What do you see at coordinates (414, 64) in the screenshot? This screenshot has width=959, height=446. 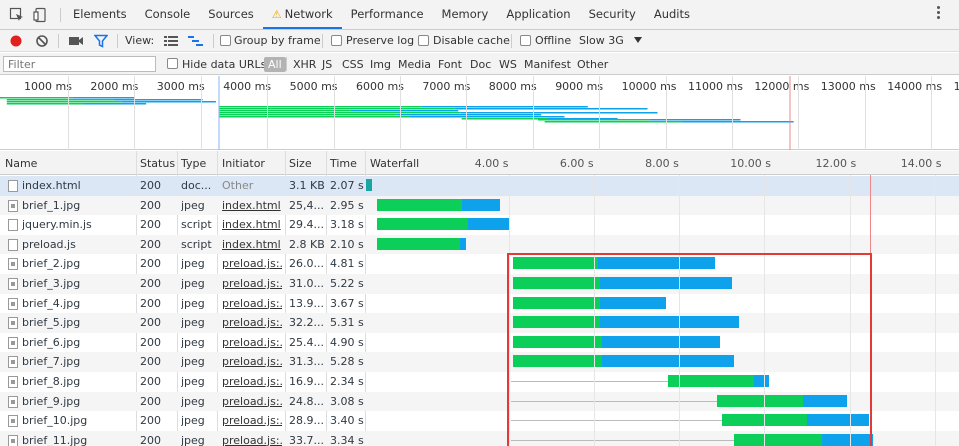 I see `filter-type-media: Media` at bounding box center [414, 64].